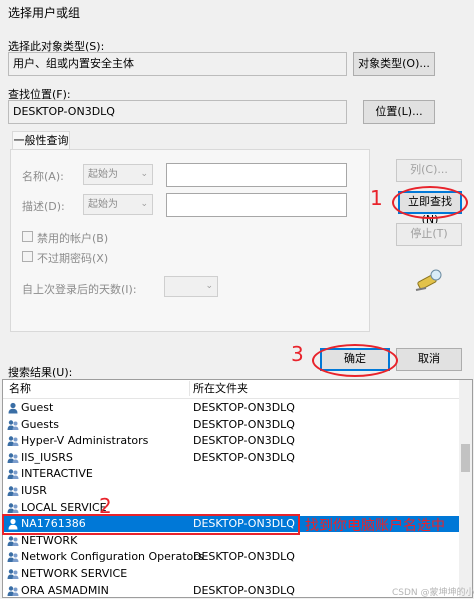 This screenshot has width=474, height=599. Describe the element at coordinates (191, 286) in the screenshot. I see `days-since-logon-select: ⌄` at that location.